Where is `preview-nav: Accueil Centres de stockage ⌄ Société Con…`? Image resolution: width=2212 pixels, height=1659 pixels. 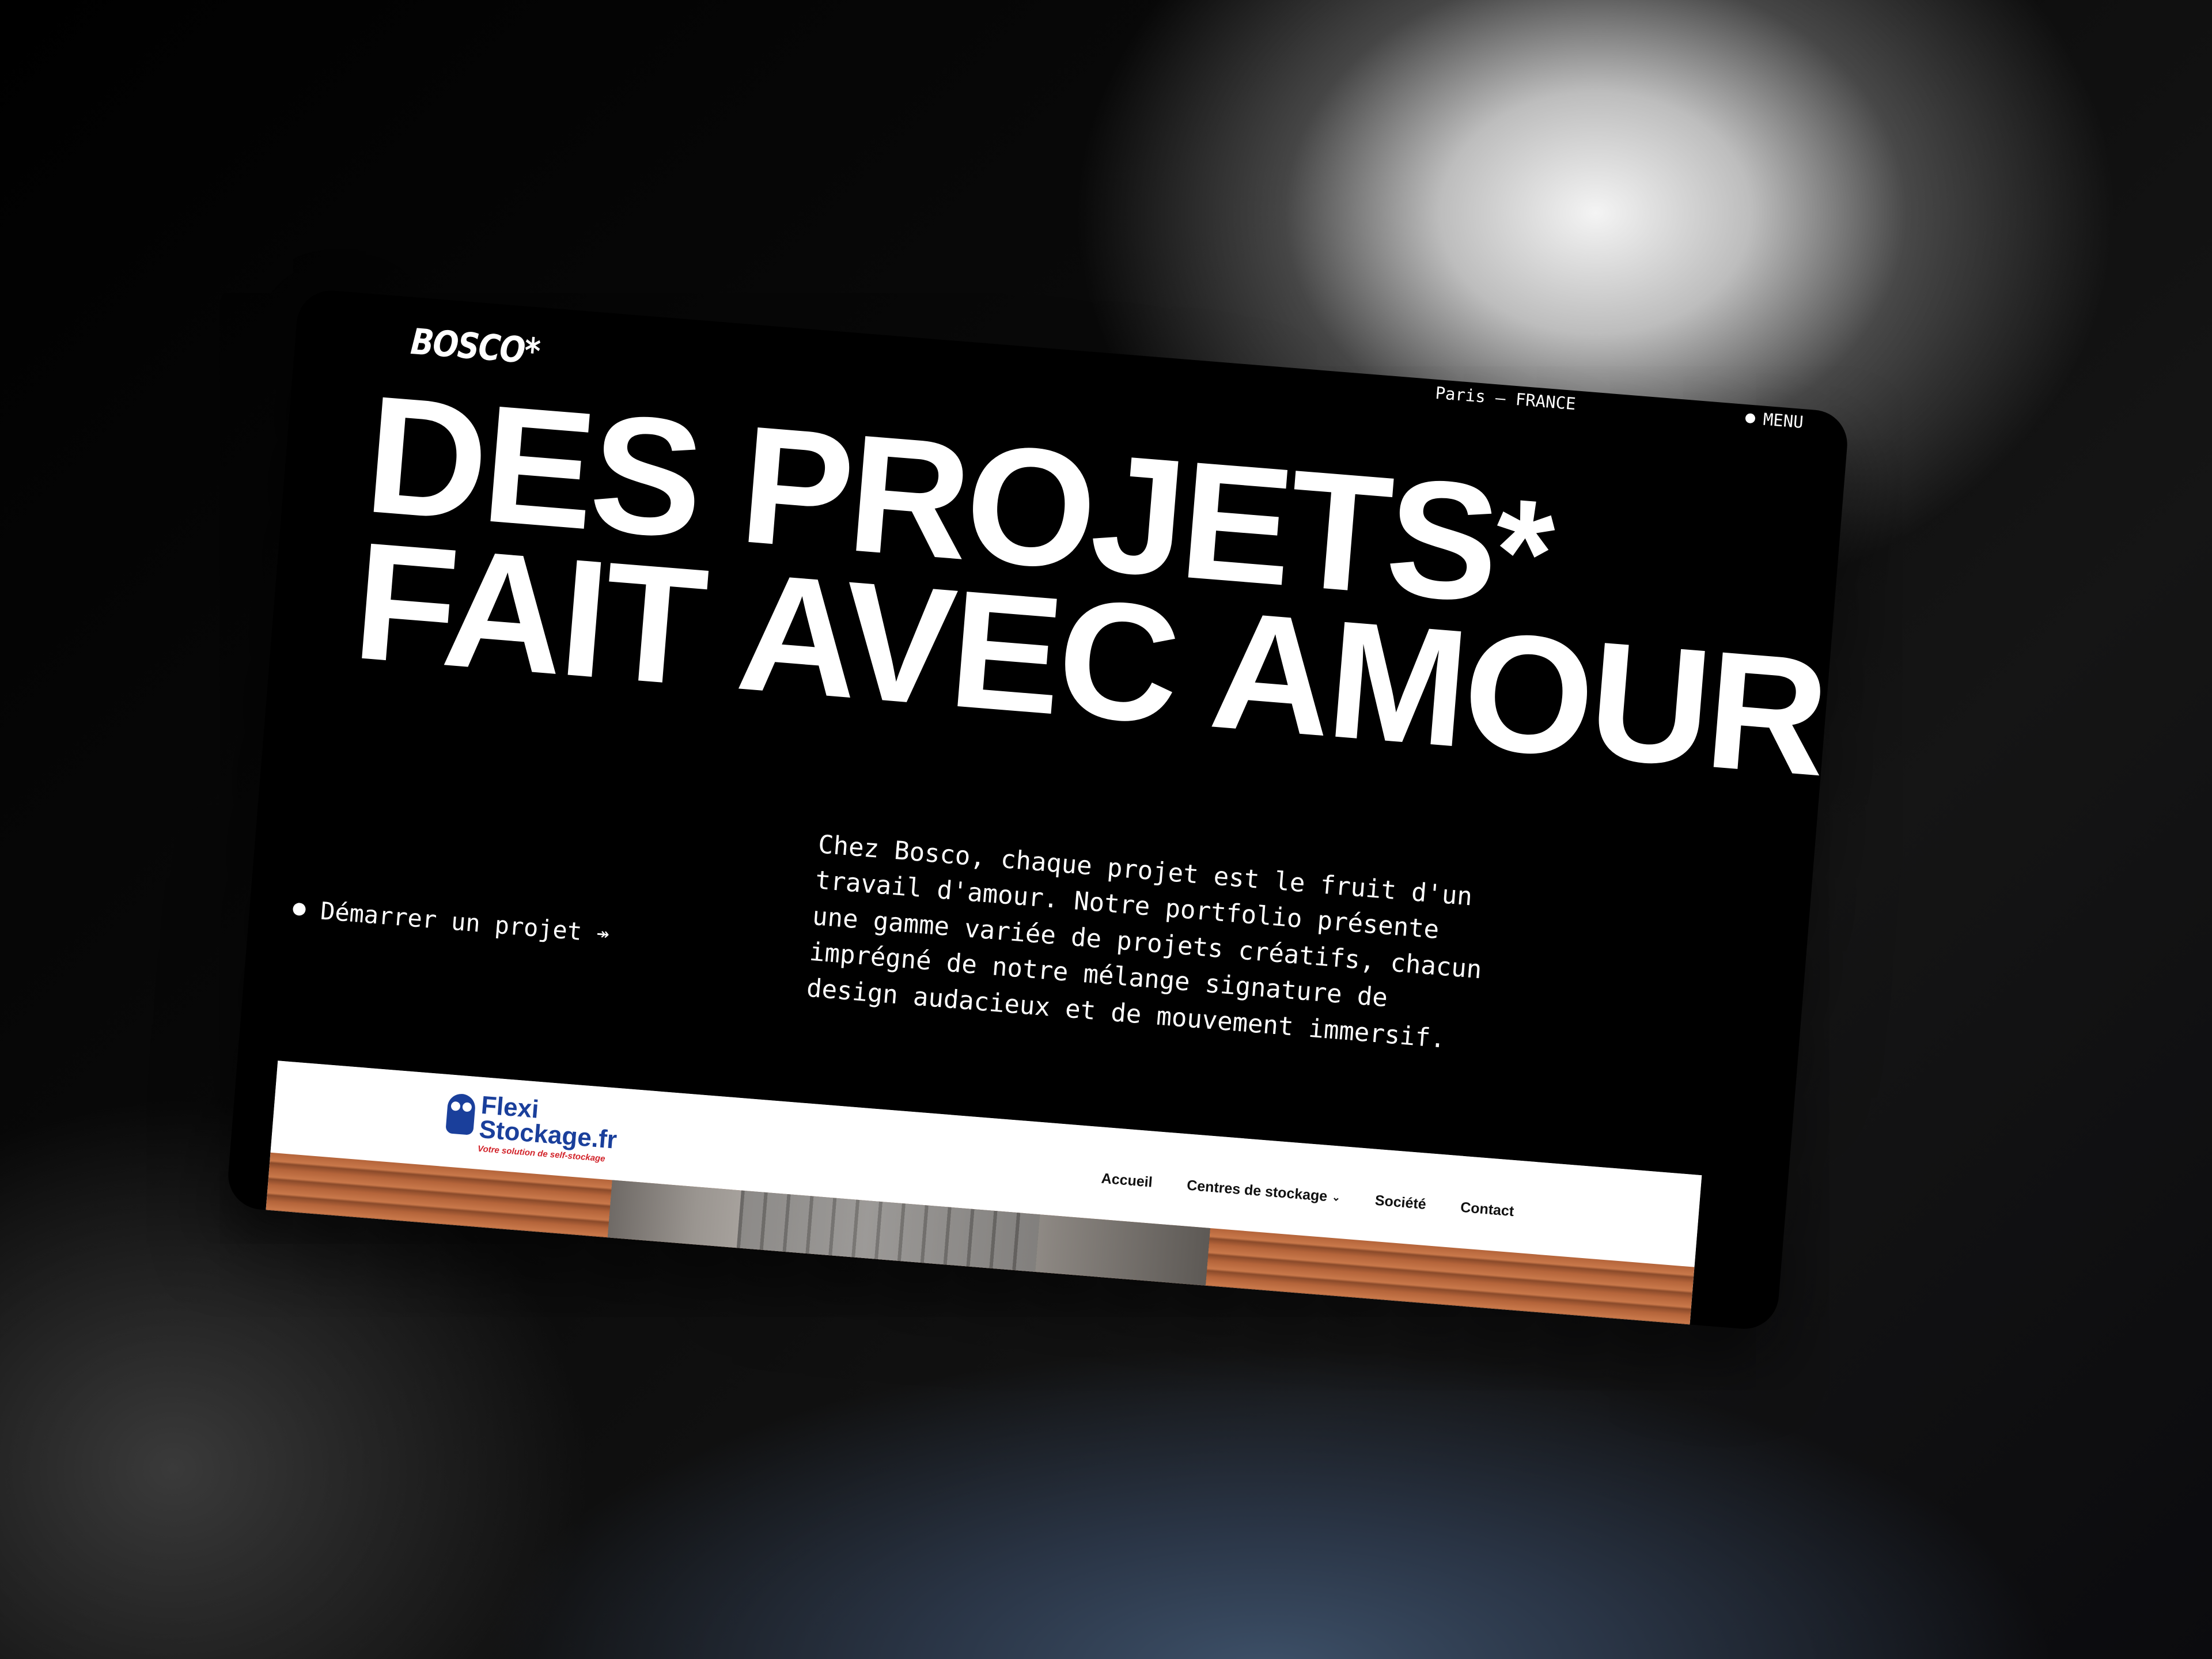 preview-nav: Accueil Centres de stockage ⌄ Société Con… is located at coordinates (1308, 1196).